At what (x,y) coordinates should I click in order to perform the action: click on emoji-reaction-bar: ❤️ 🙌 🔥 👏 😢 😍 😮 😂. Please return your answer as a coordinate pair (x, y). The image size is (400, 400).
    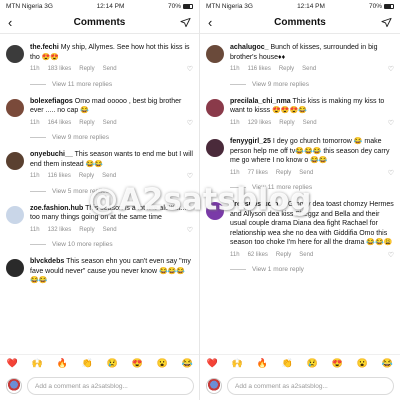
    Looking at the image, I should click on (300, 363).